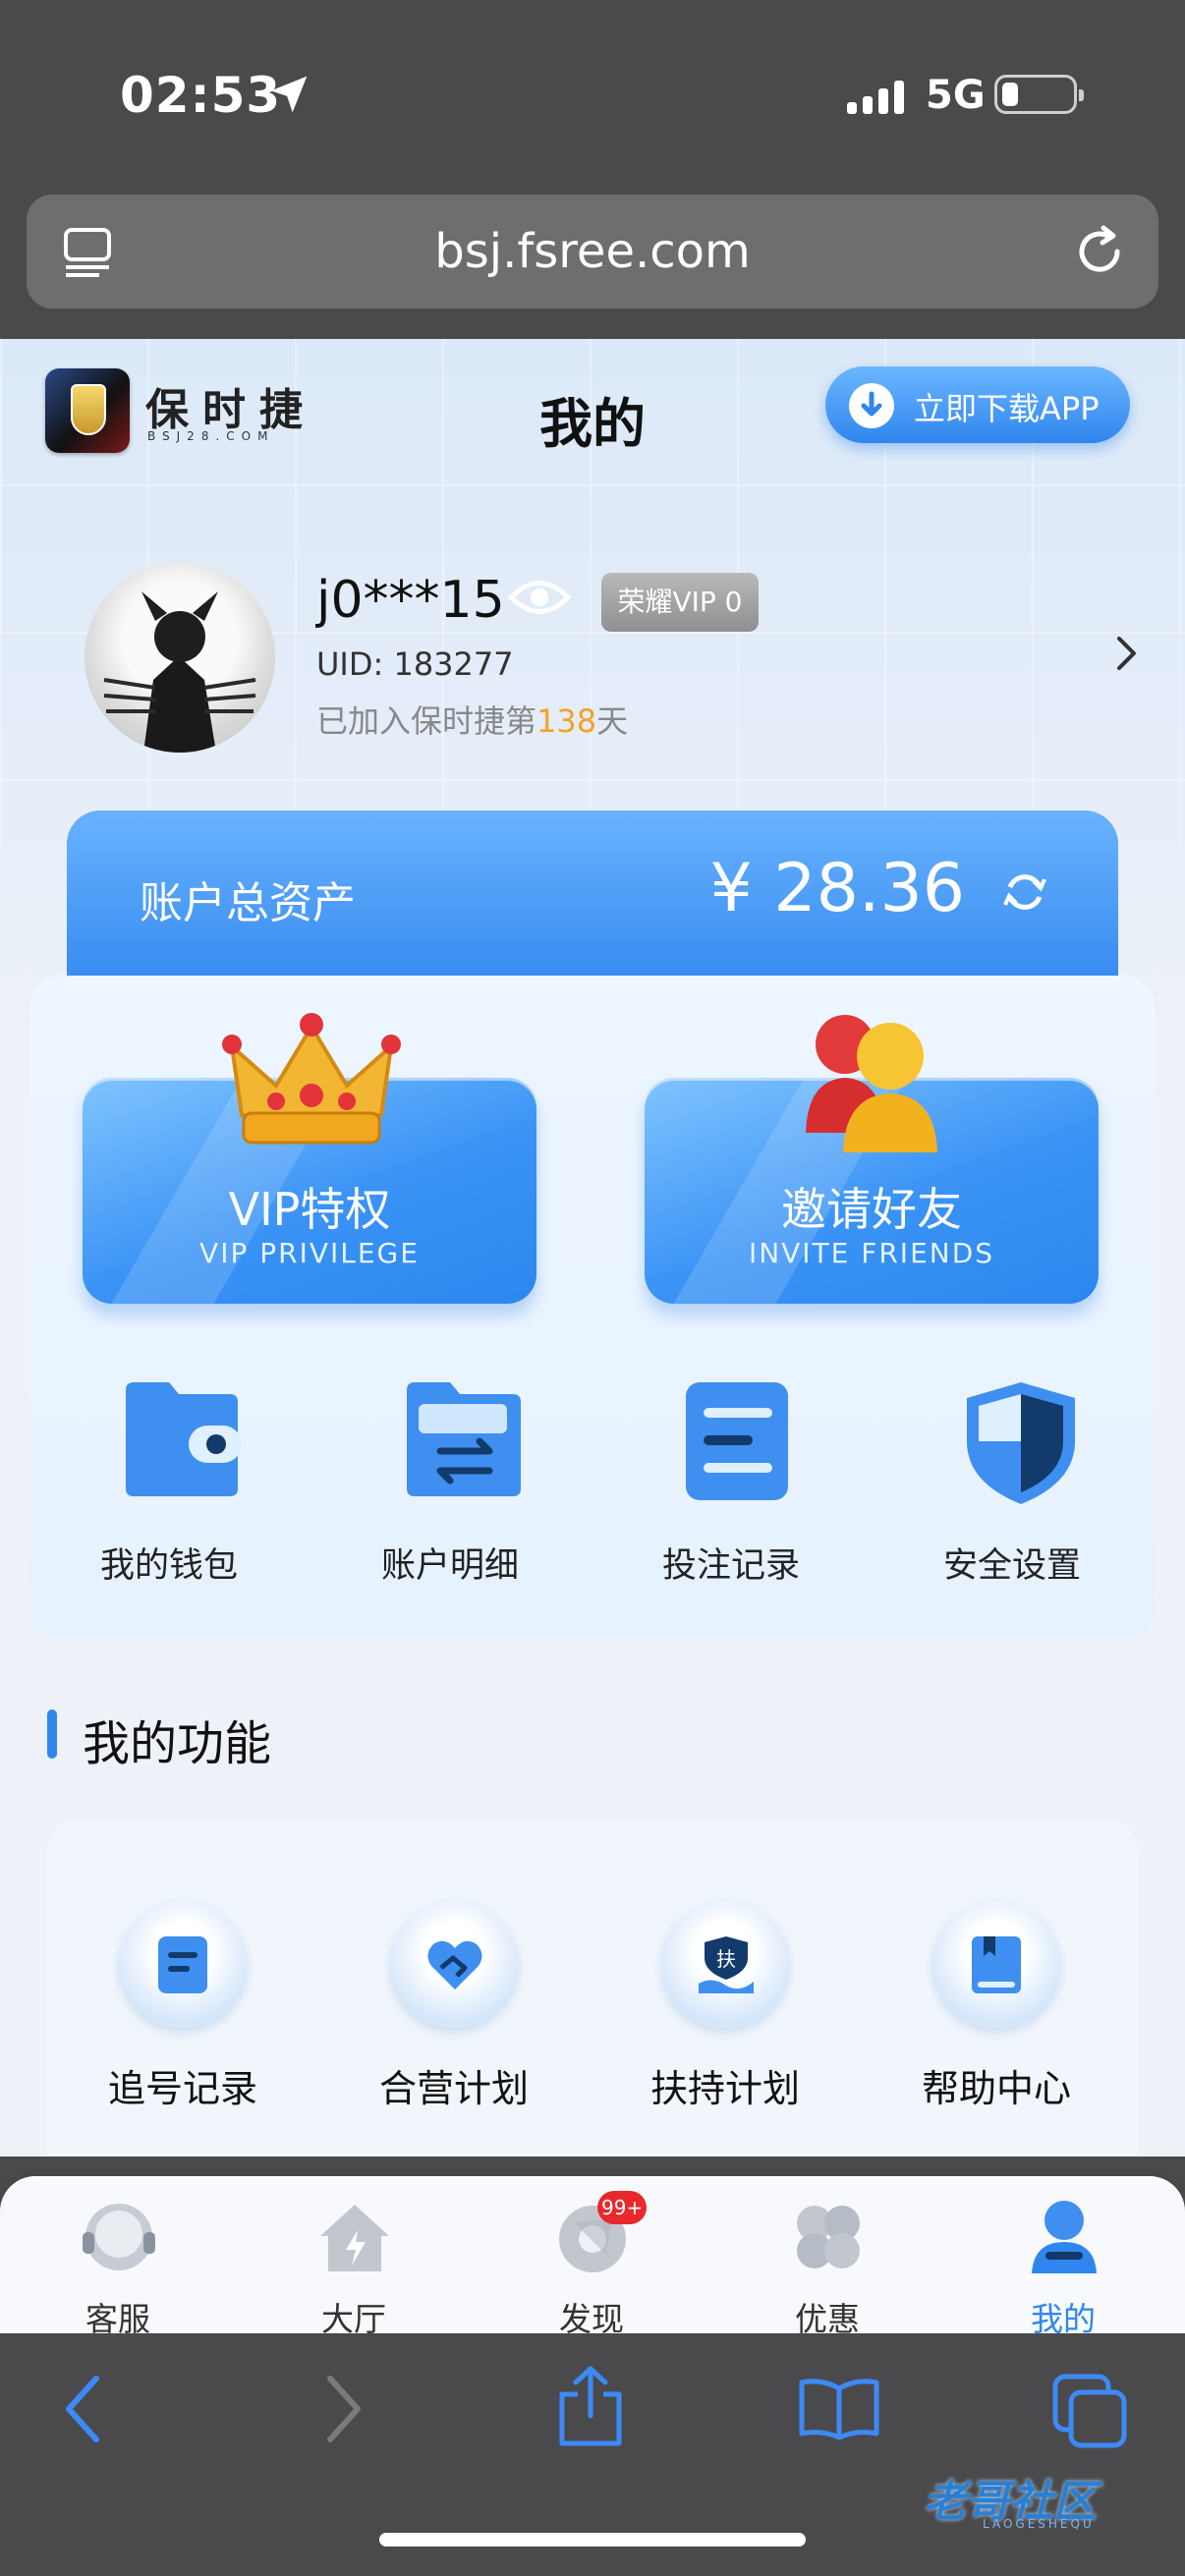 The width and height of the screenshot is (1185, 2576). Describe the element at coordinates (612, 721) in the screenshot. I see `joined-suffix: 天` at that location.